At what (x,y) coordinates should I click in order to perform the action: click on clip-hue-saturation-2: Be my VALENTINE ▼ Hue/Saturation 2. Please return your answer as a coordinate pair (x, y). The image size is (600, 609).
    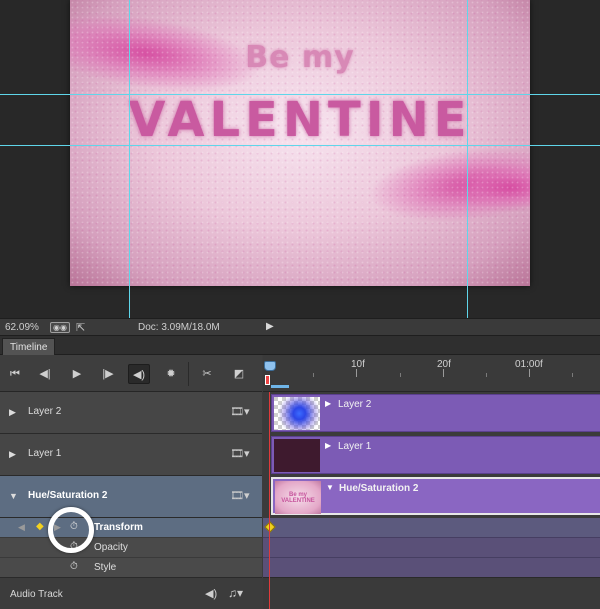
    Looking at the image, I should click on (435, 496).